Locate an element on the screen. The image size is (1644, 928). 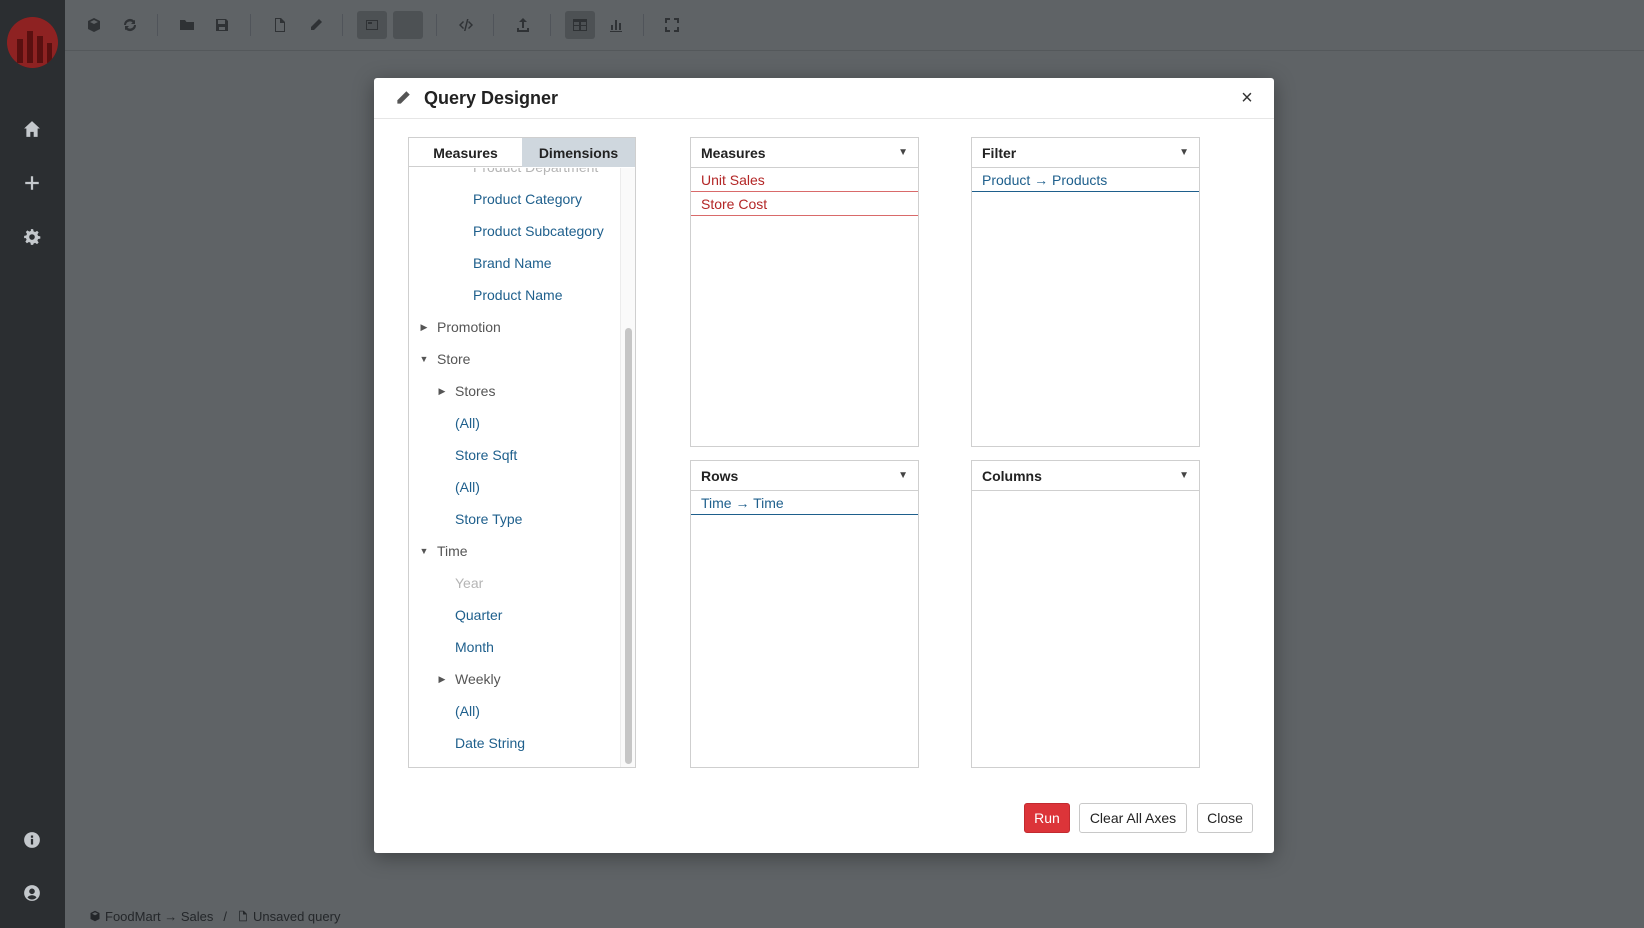
axis-header: Filter ▼ is located at coordinates (1085, 153).